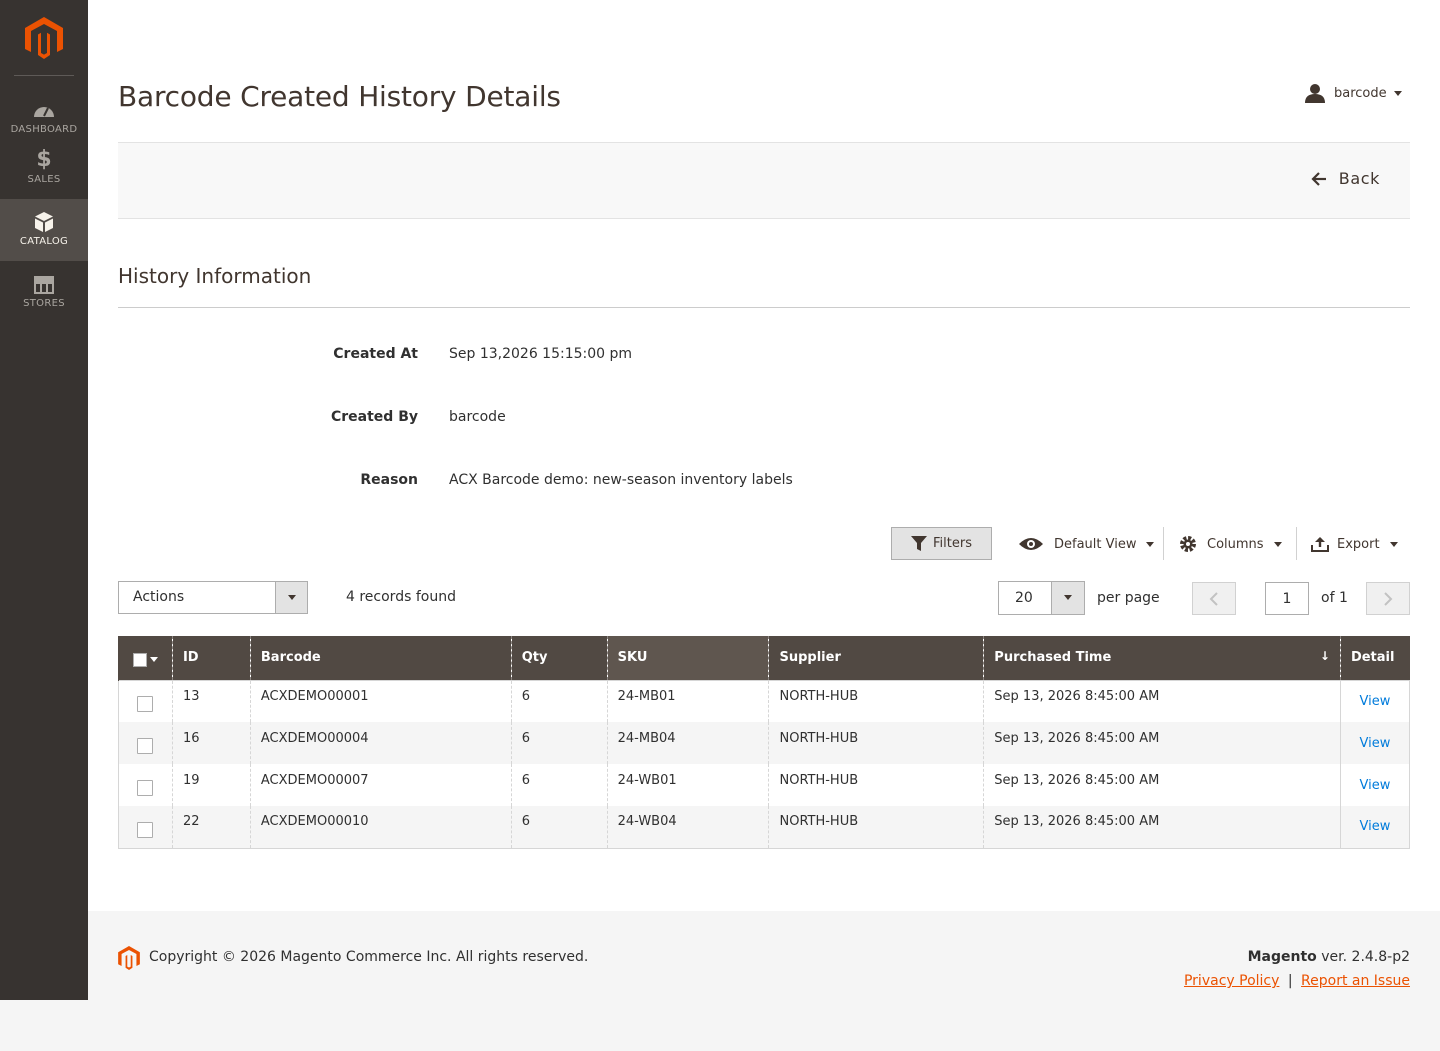  Describe the element at coordinates (380, 785) in the screenshot. I see `cell-barcode: ACXDEMO00007` at that location.